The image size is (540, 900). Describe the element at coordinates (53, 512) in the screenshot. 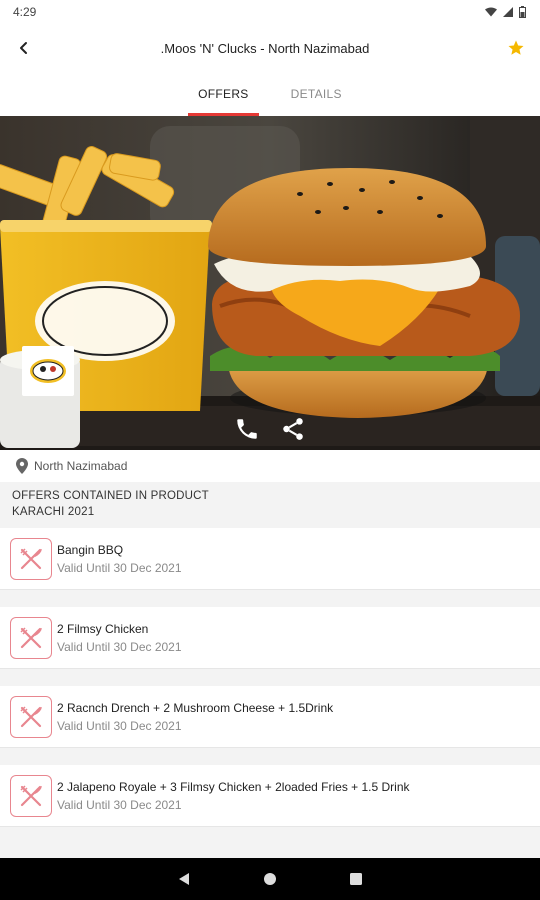

I see `offers-section-line2: KARACHI 2021` at that location.